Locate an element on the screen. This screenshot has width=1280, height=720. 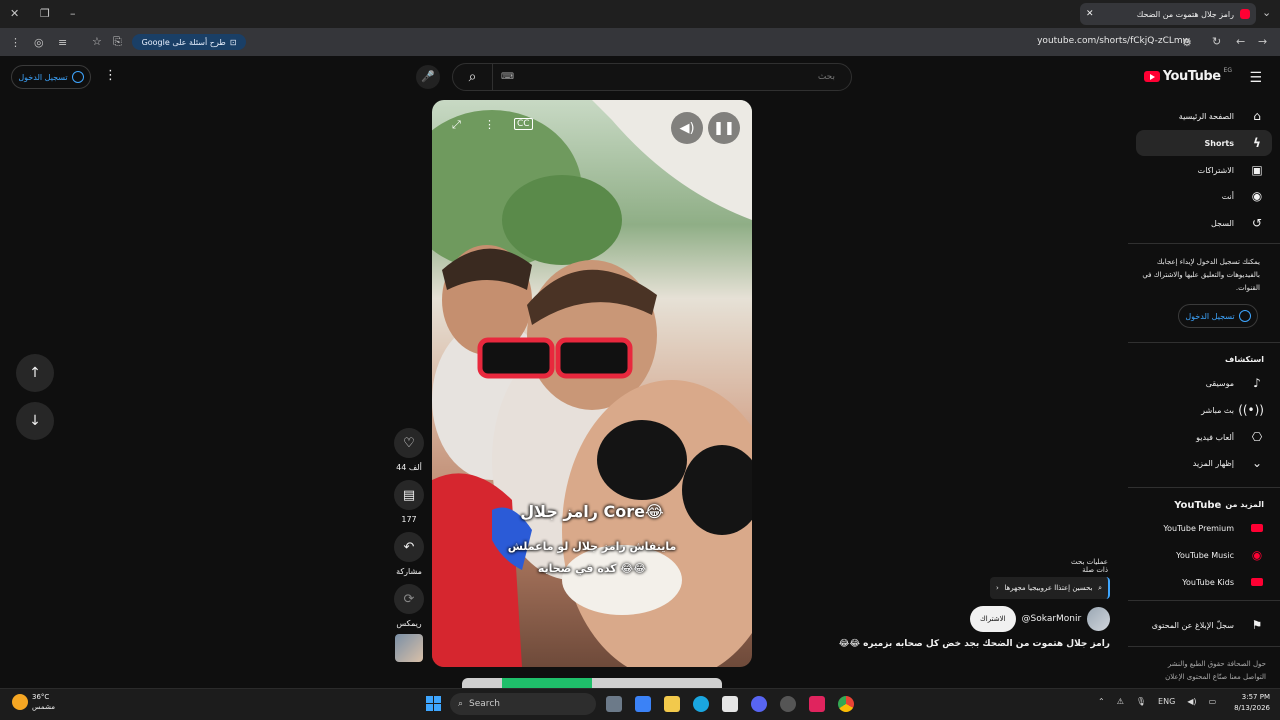
tray-chevron-up-icon: ⌃ is located at coordinates (1101, 701).